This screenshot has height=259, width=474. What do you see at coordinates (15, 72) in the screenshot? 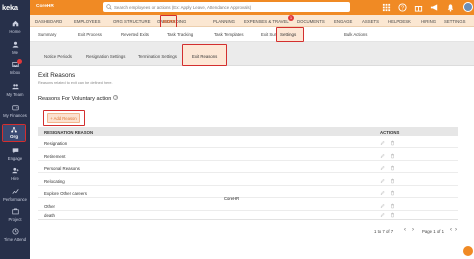
I see `sidebar-item-label: Inbox` at bounding box center [15, 72].